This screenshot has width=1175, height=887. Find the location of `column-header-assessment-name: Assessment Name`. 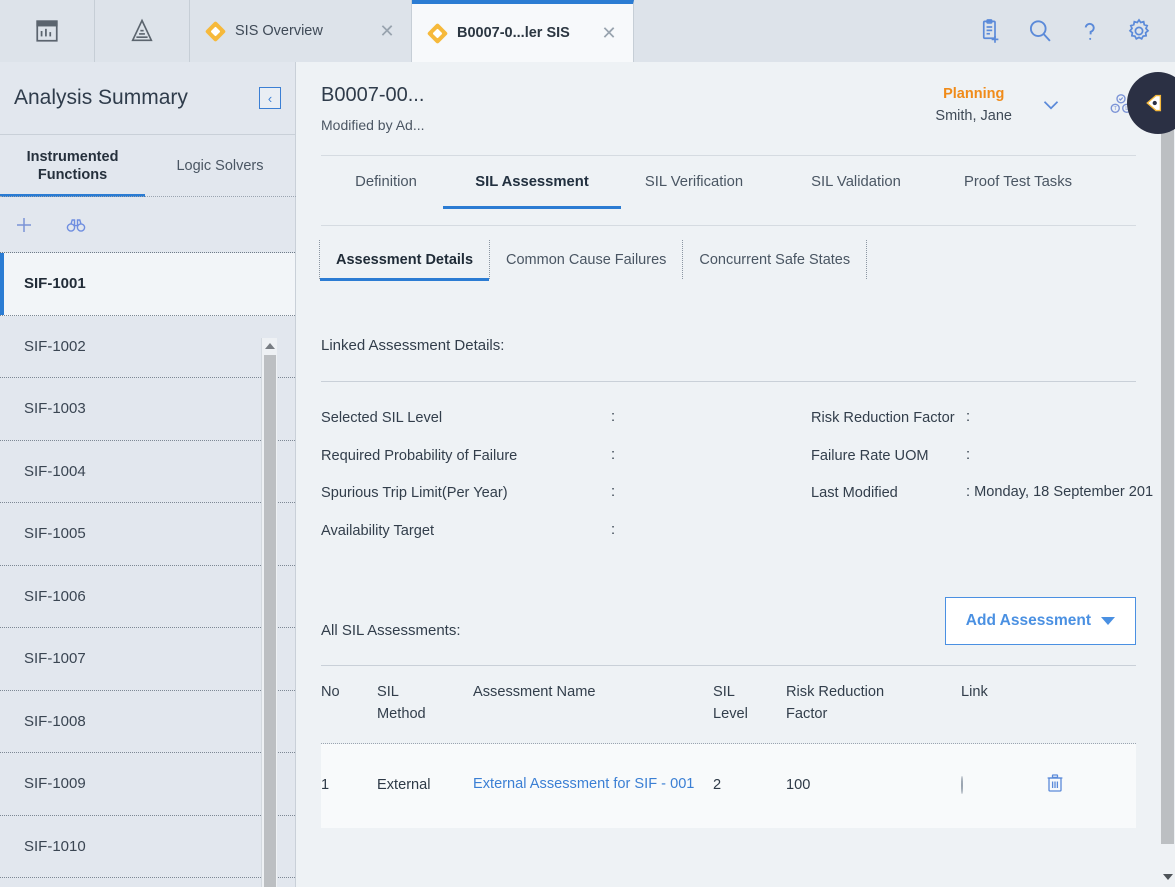

column-header-assessment-name: Assessment Name is located at coordinates (534, 691).